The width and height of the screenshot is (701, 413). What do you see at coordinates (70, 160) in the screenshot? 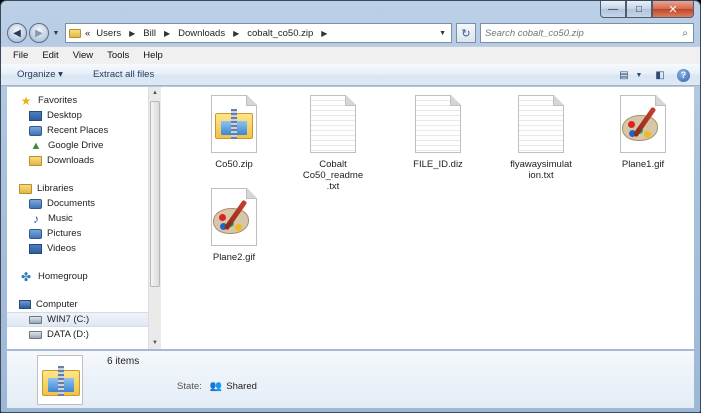
I see `sidebar-item-label: Downloads` at bounding box center [70, 160].